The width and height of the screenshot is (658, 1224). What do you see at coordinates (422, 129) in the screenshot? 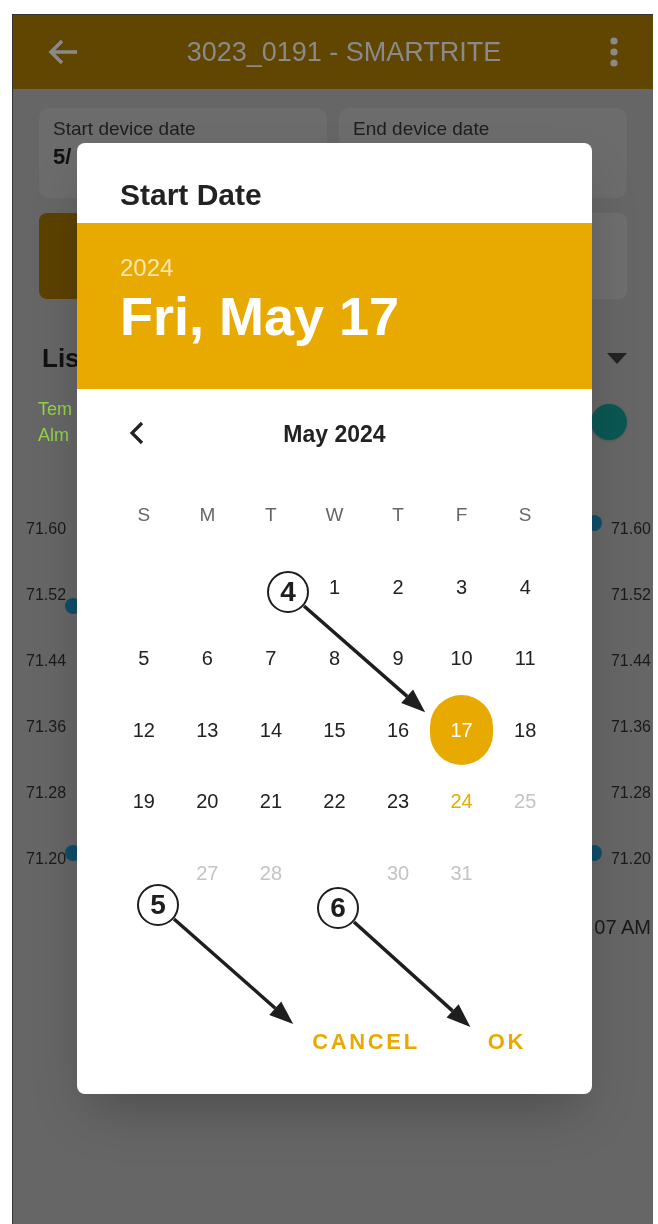
I see `field-label: End device date` at bounding box center [422, 129].